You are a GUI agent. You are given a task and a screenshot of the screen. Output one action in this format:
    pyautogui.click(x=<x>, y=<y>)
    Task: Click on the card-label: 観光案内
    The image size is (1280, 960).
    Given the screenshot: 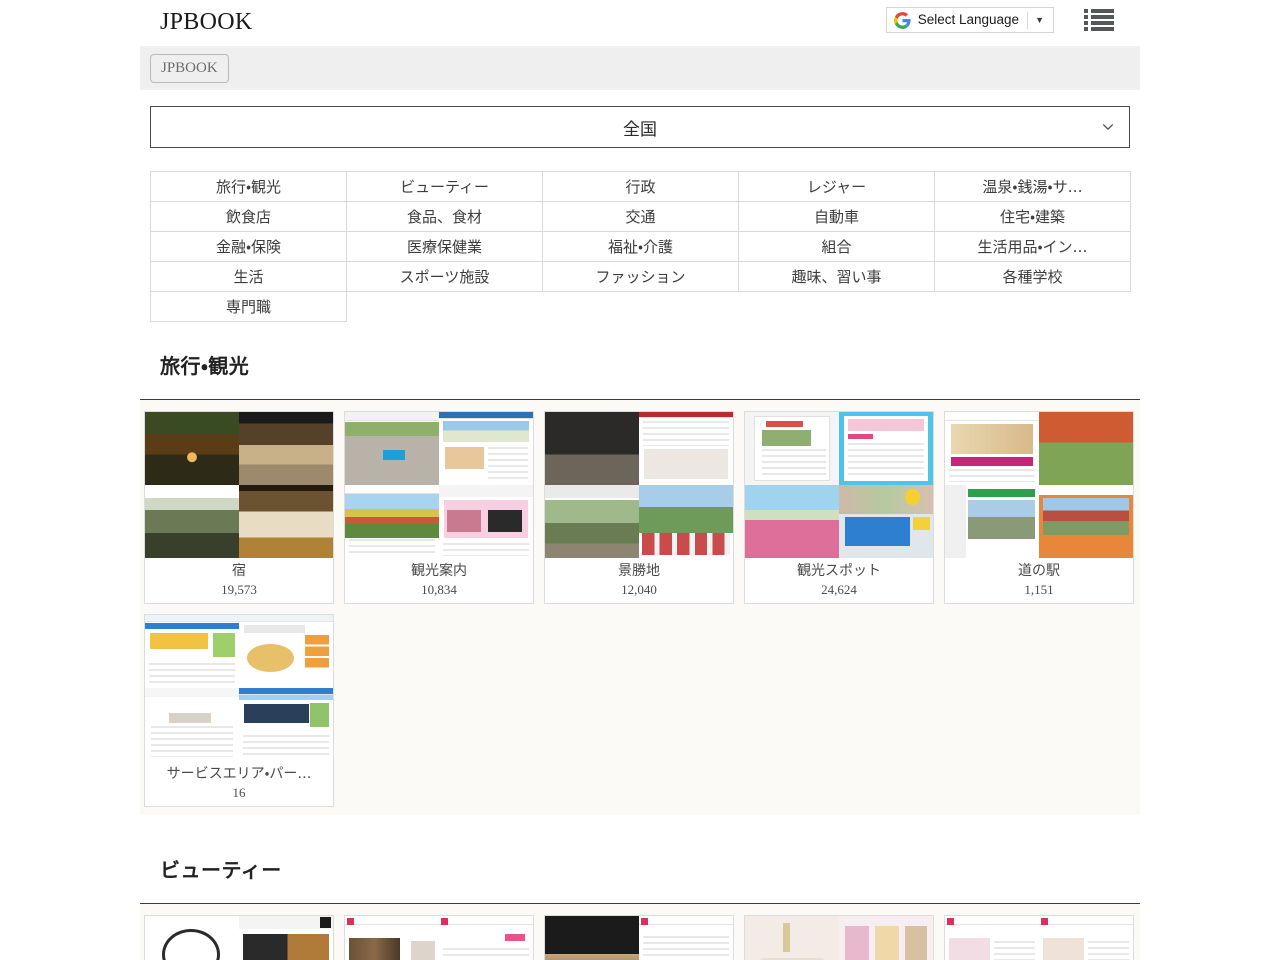 What is the action you would take?
    pyautogui.click(x=439, y=571)
    